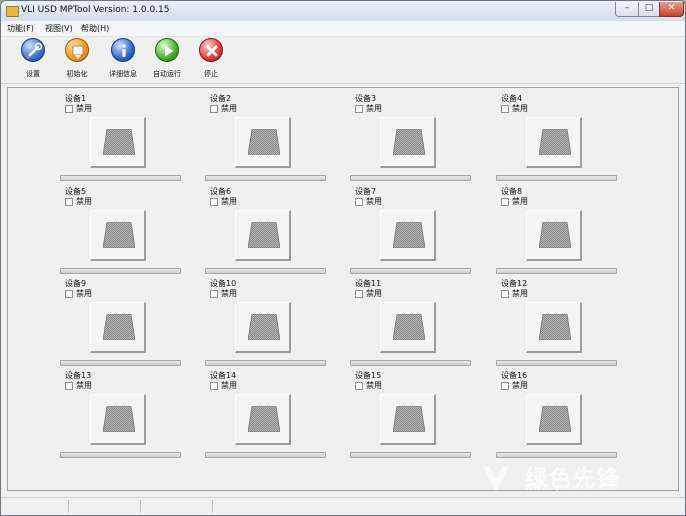 This screenshot has width=686, height=516. Describe the element at coordinates (95, 28) in the screenshot. I see `menu-help: 帮助(H)` at that location.